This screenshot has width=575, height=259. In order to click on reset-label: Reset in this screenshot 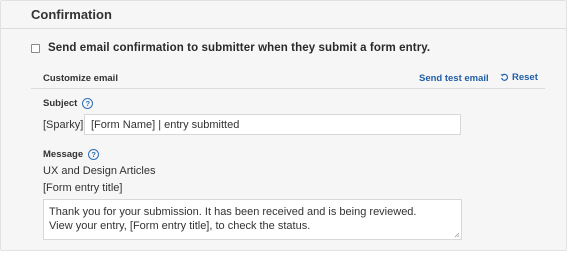, I will do `click(525, 77)`.